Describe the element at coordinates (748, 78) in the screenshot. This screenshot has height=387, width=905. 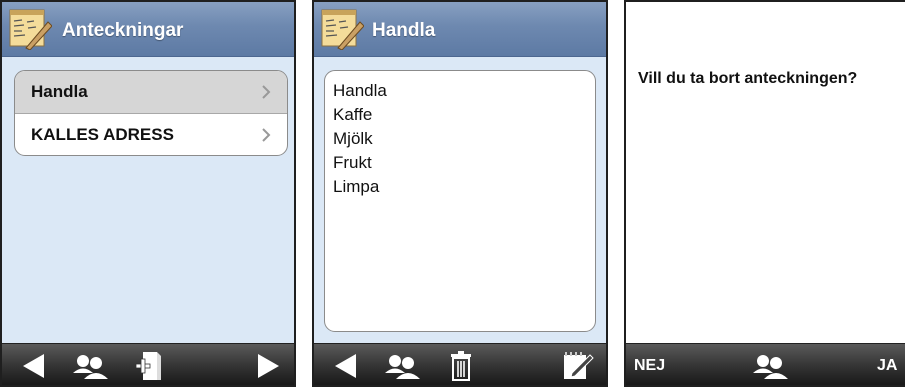
I see `confirm-question: Vill du ta bort anteckningen?` at that location.